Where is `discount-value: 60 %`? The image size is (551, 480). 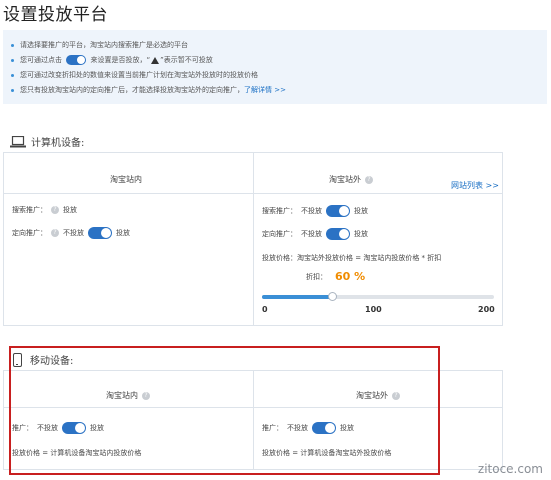
discount-value: 60 % is located at coordinates (350, 276).